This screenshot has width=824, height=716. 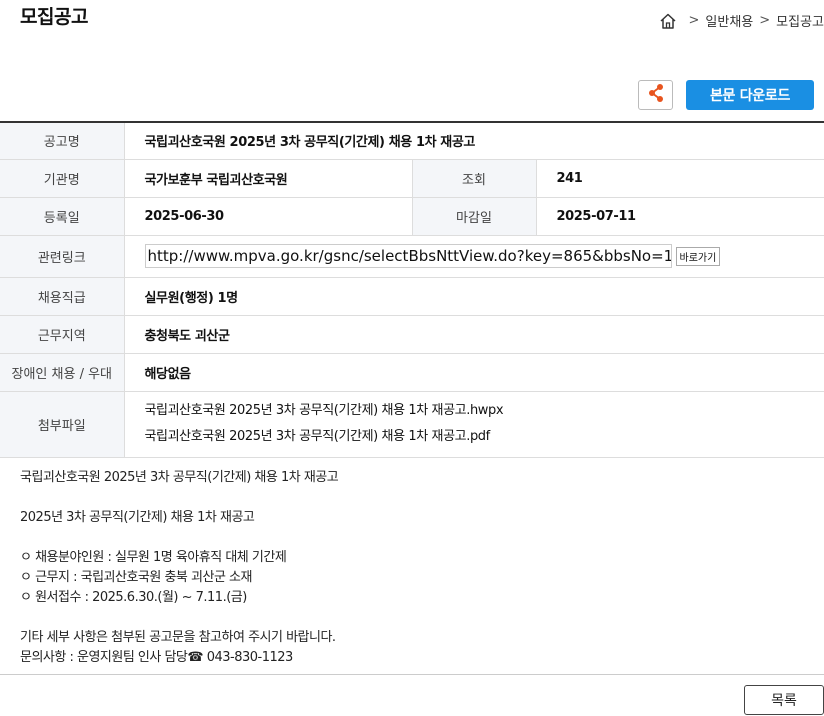 I want to click on body-text: 국립괴산호국원 2025년 3차 공무직(기간제) 채용 1차 재공고, so click(x=179, y=477).